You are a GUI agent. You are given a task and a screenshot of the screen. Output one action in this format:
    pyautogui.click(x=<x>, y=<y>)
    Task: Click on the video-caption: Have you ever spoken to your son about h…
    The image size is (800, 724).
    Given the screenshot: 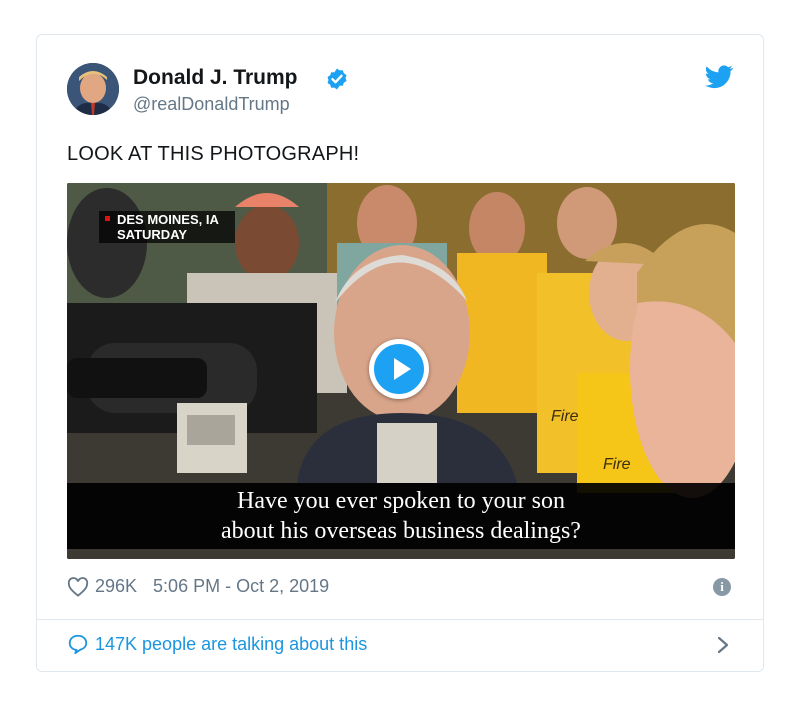 What is the action you would take?
    pyautogui.click(x=401, y=514)
    